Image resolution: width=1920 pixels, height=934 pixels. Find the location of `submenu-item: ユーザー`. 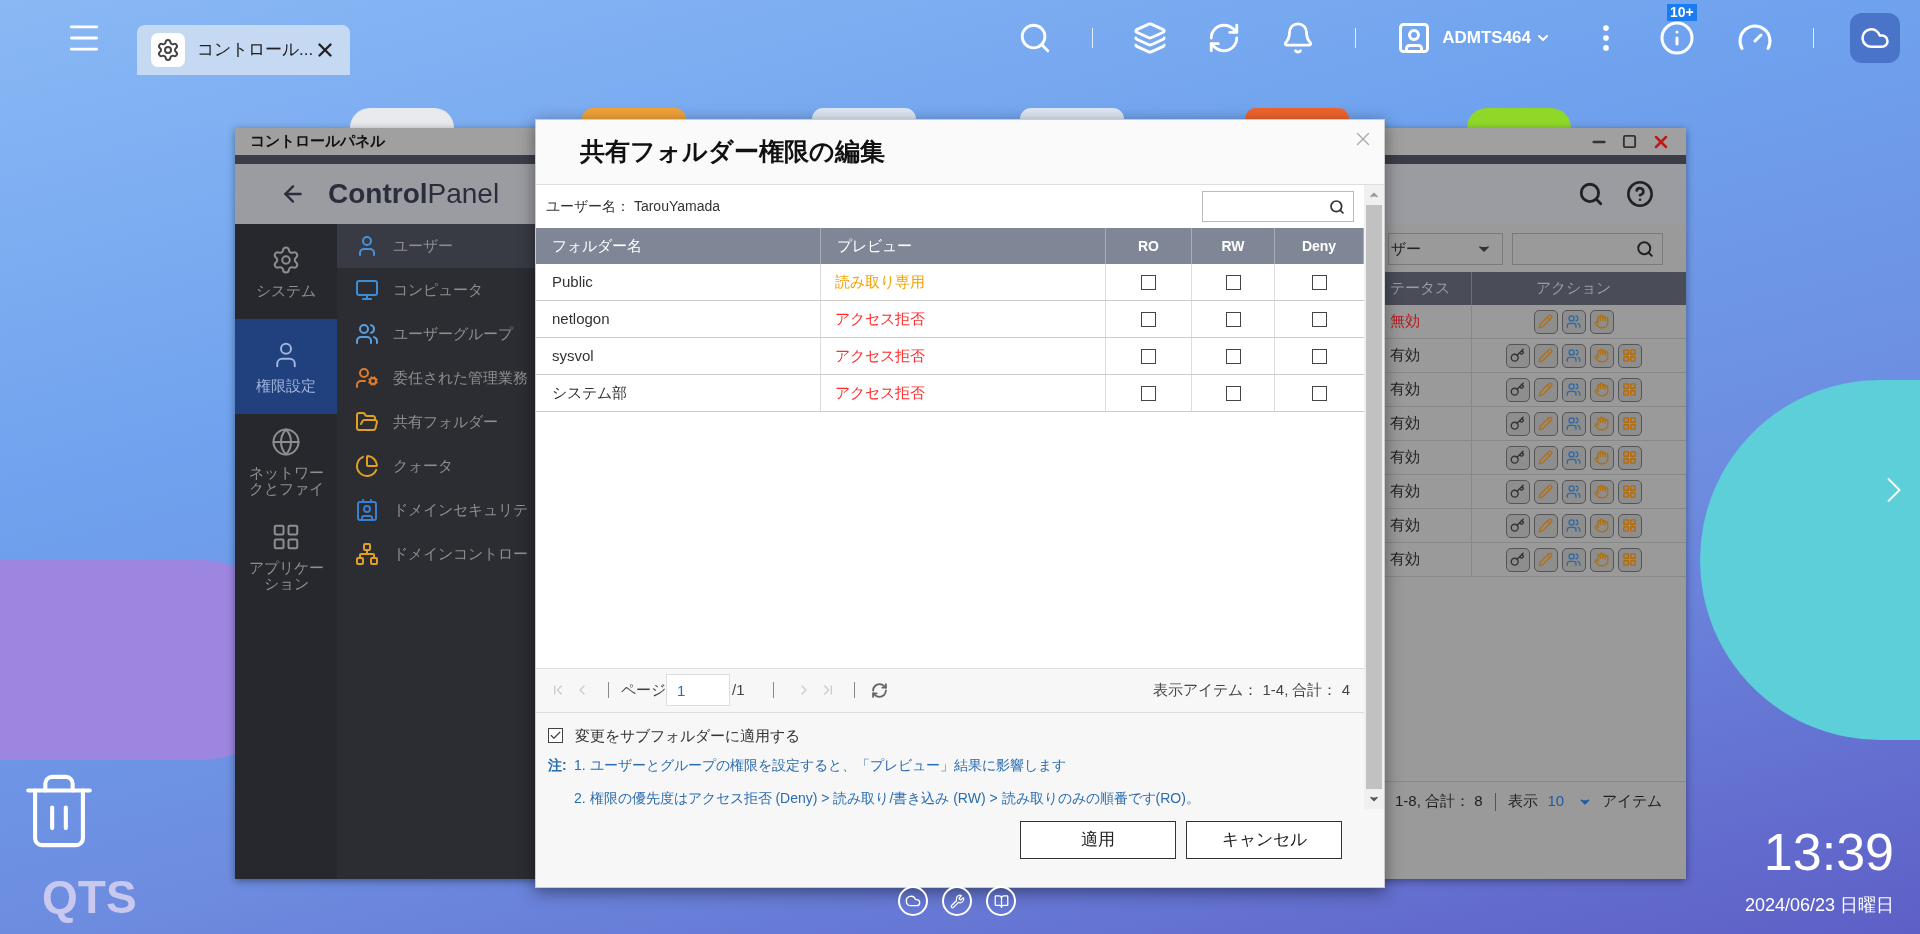

submenu-item: ユーザー is located at coordinates (436, 246).